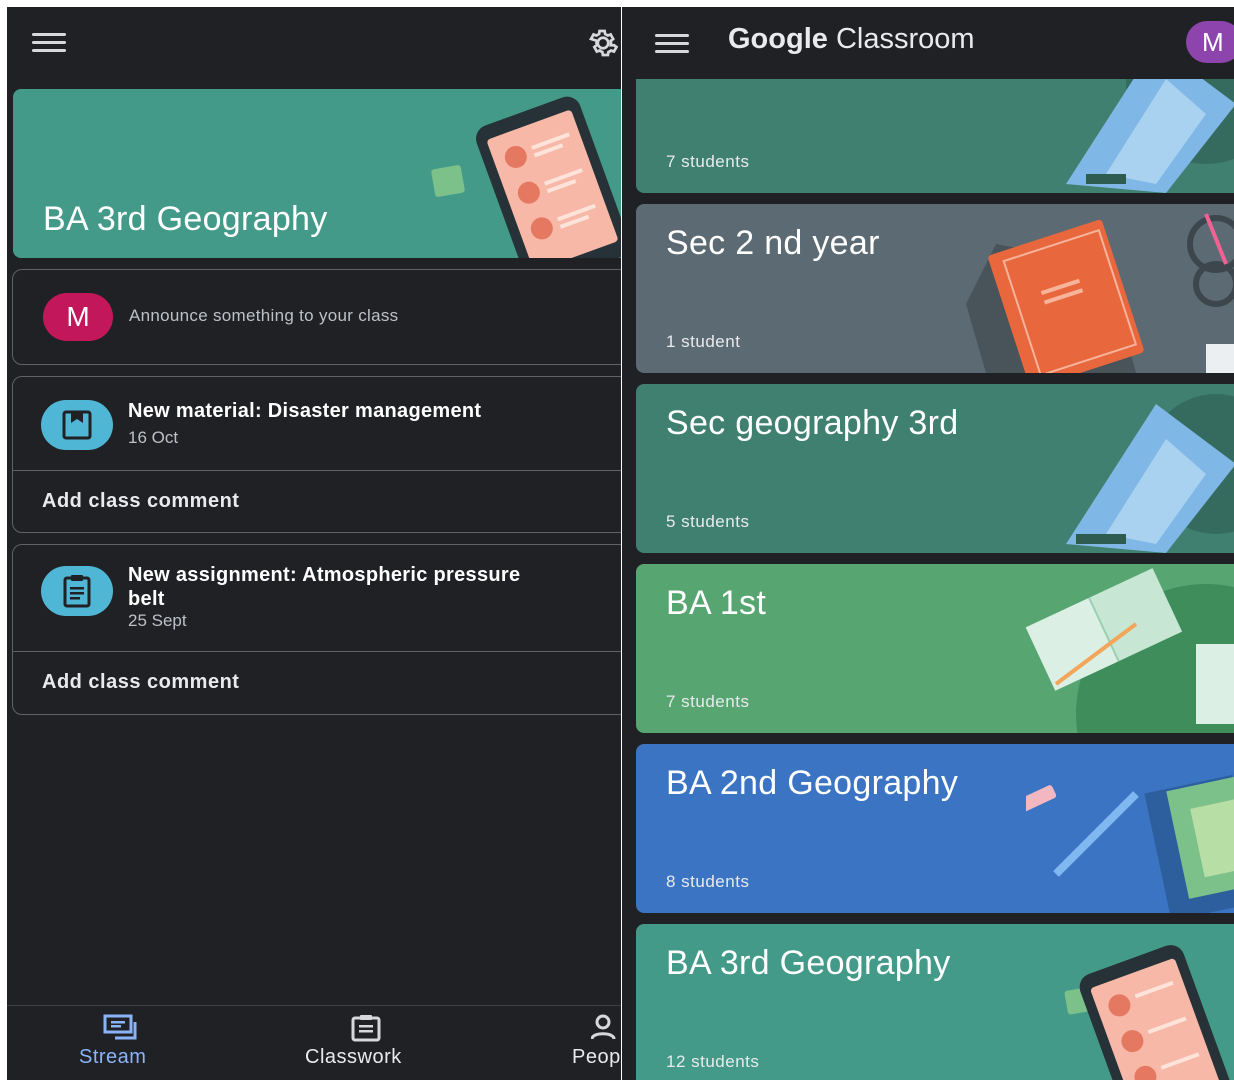 Image resolution: width=1234 pixels, height=1084 pixels. What do you see at coordinates (263, 316) in the screenshot?
I see `announce-placeholder: Announce something to your class` at bounding box center [263, 316].